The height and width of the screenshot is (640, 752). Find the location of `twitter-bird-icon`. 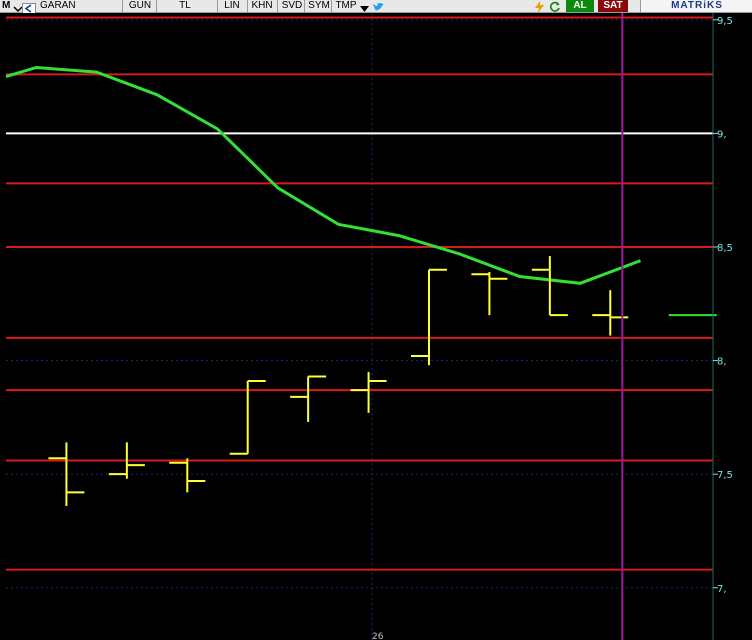

twitter-bird-icon is located at coordinates (379, 6).